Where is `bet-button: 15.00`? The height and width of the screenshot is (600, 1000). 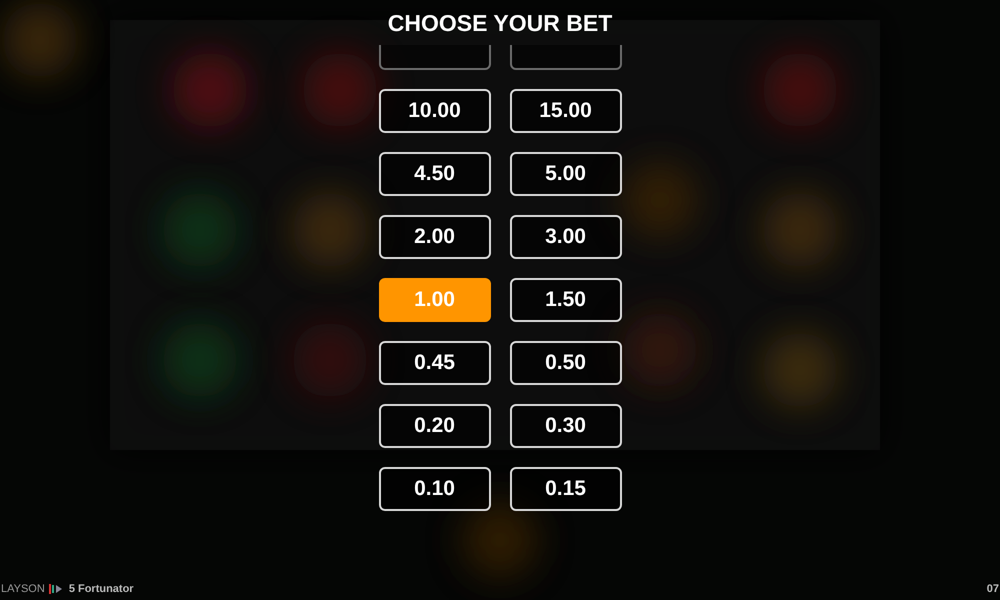
bet-button: 15.00 is located at coordinates (566, 111).